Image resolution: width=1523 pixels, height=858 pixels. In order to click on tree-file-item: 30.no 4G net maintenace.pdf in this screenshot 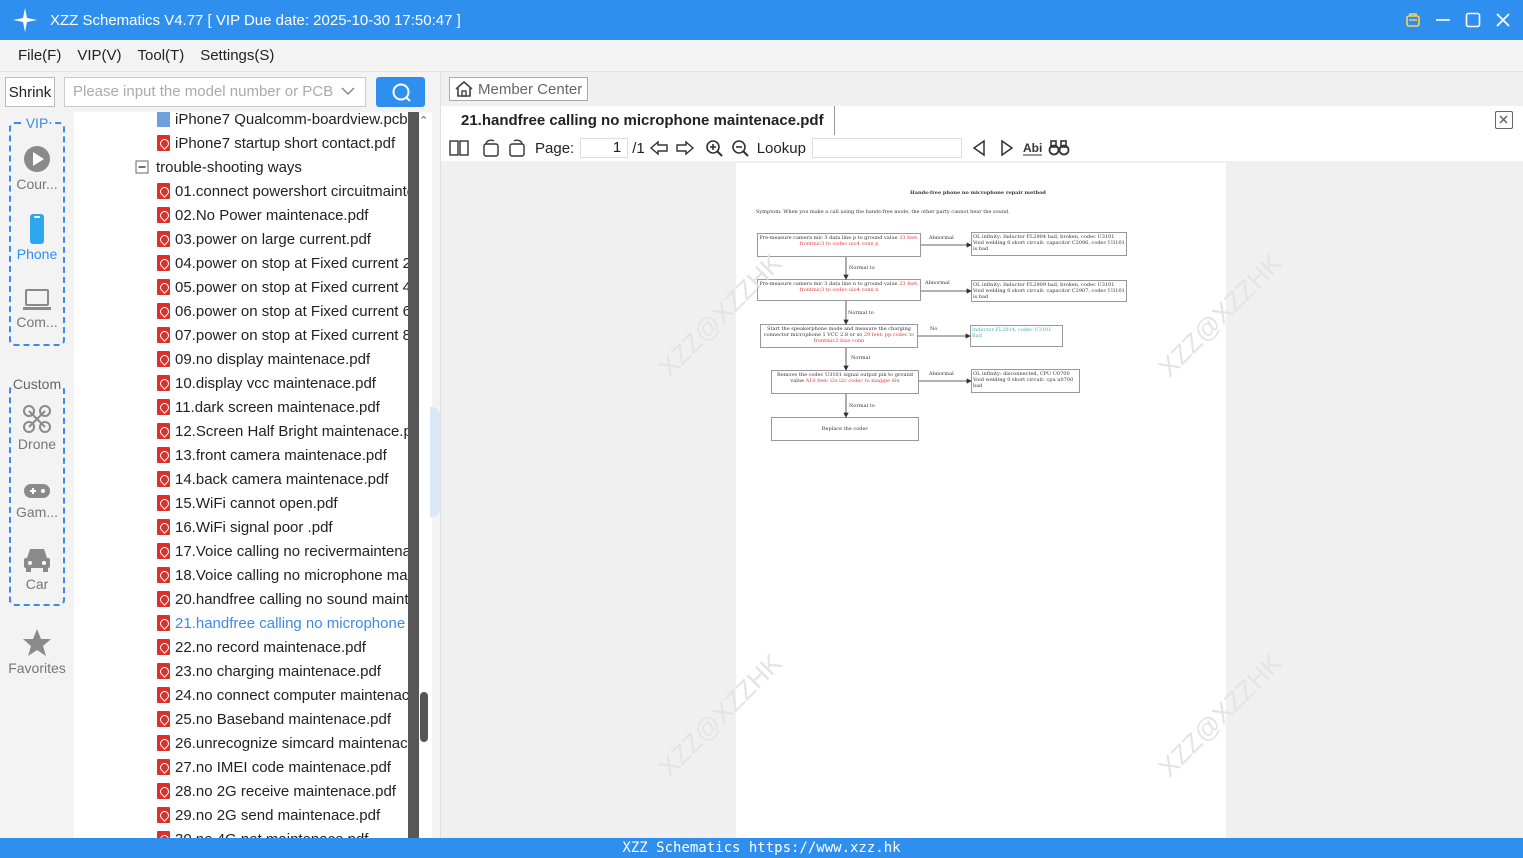, I will do `click(262, 832)`.